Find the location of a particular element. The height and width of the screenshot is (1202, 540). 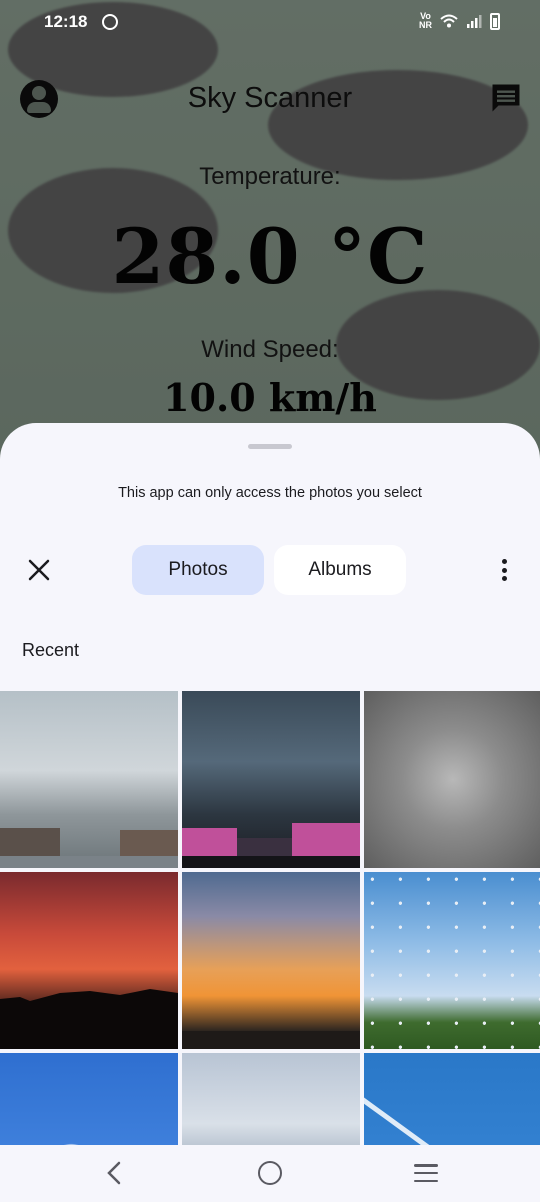

status-bar: 12:18 Vo NR is located at coordinates (270, 24).